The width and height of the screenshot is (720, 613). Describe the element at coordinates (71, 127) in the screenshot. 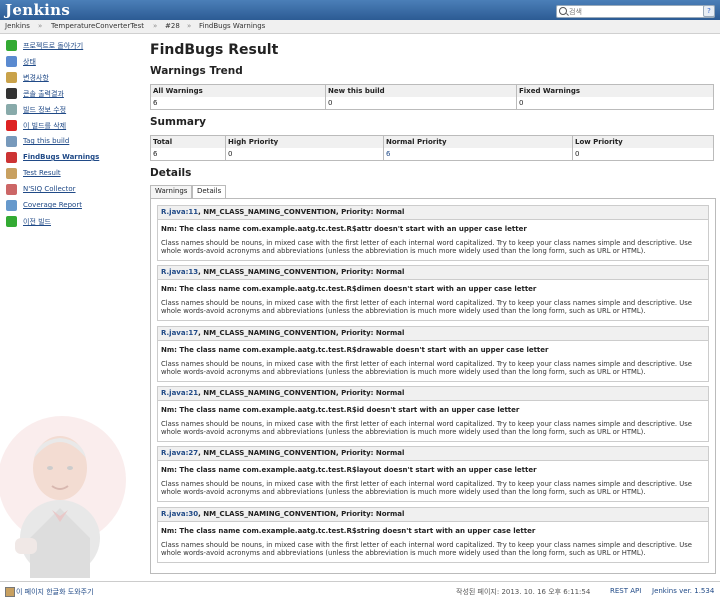

I see `sidebar-item: 이 빌드를 삭제` at that location.